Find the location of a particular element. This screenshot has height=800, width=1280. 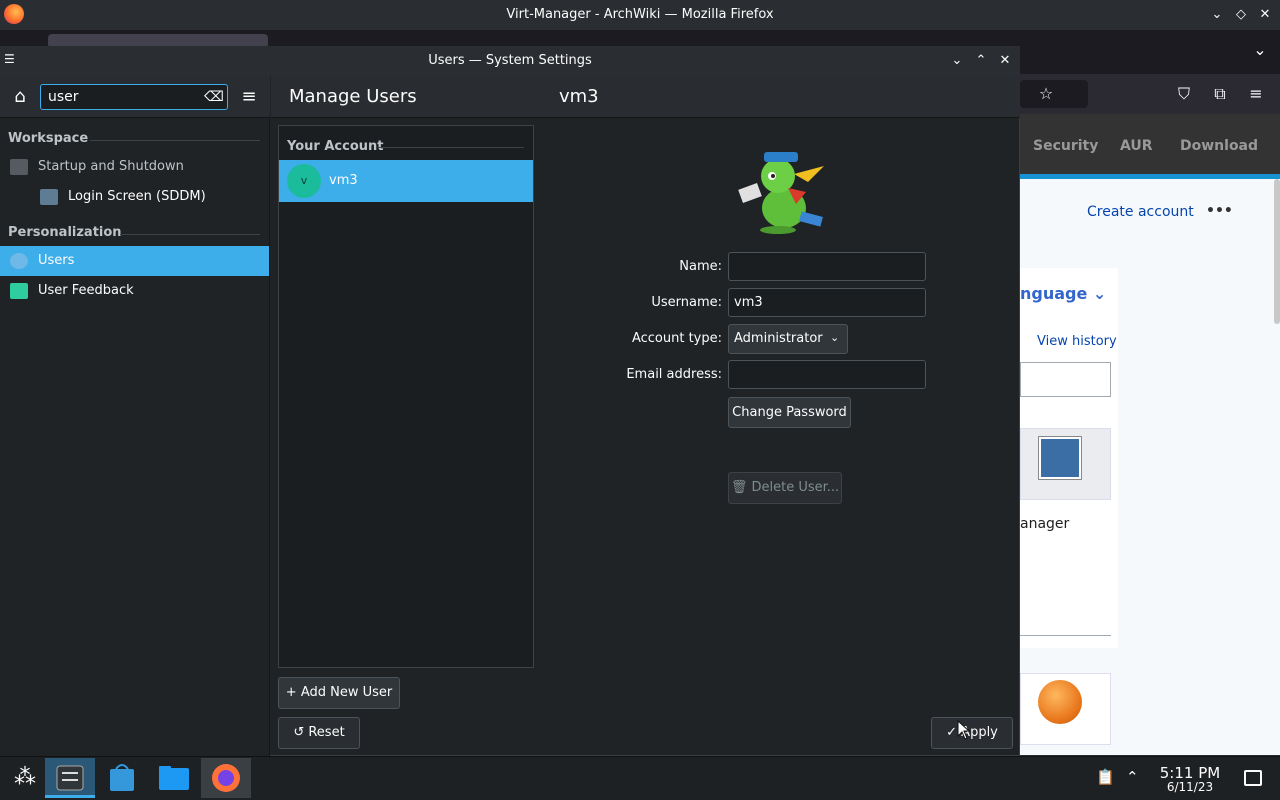

account-type-value: Administrator is located at coordinates (778, 338).